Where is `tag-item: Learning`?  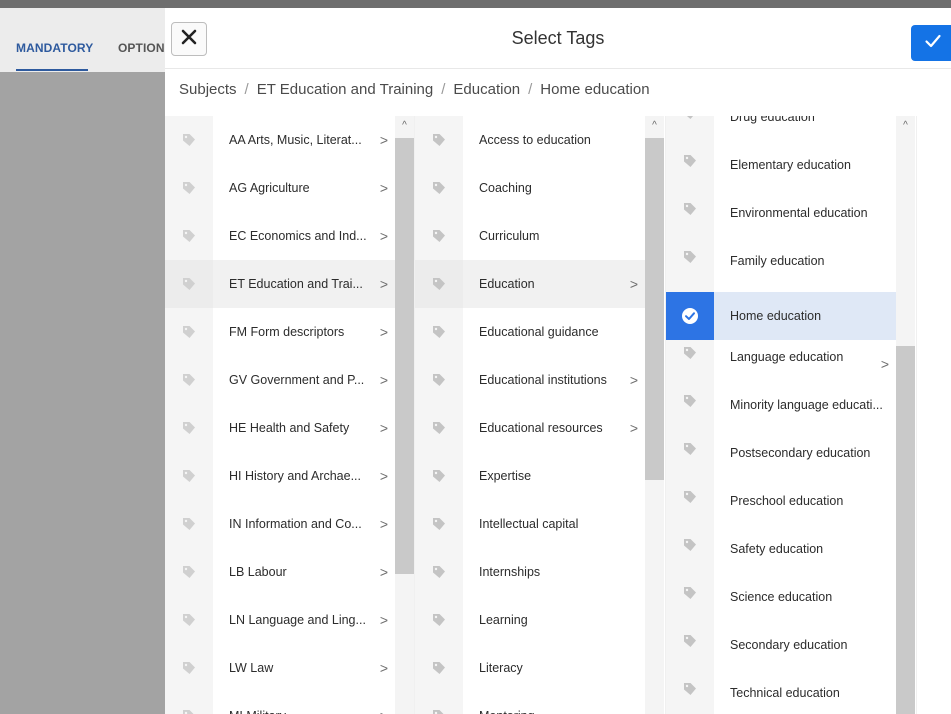
tag-item: Learning is located at coordinates (530, 620).